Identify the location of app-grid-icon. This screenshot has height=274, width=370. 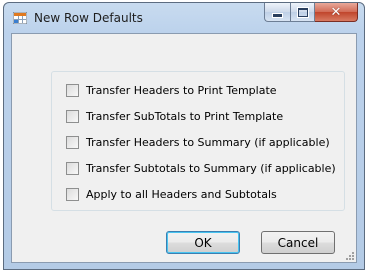
(20, 18).